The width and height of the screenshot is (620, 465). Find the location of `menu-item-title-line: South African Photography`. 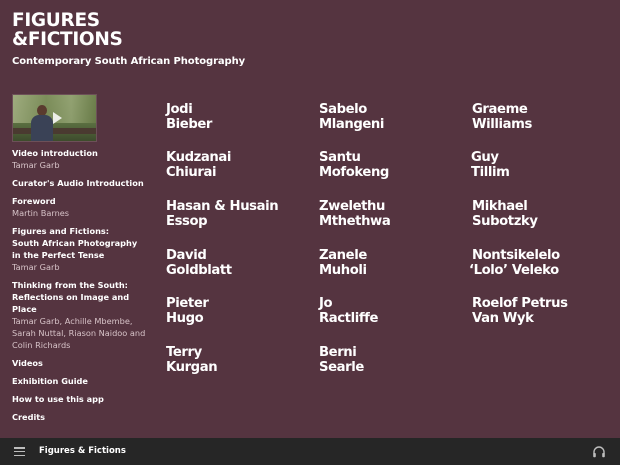

menu-item-title-line: South African Photography is located at coordinates (75, 243).